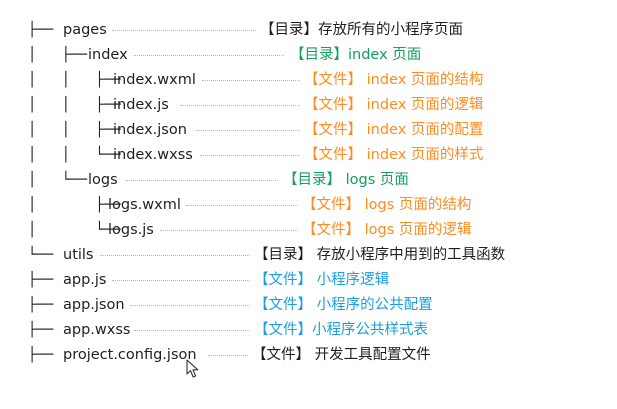 This screenshot has width=617, height=409. I want to click on tree-row-index-wxss: │ │ └── index.wxss 【文件】 index 页面的样式, so click(308, 155).